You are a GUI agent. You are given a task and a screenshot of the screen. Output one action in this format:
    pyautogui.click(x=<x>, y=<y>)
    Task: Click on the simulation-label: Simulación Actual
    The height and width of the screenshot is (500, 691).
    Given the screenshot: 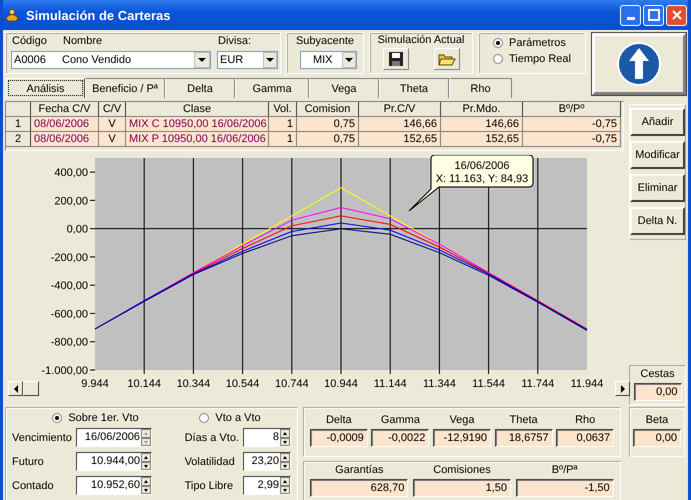 What is the action you would take?
    pyautogui.click(x=421, y=40)
    